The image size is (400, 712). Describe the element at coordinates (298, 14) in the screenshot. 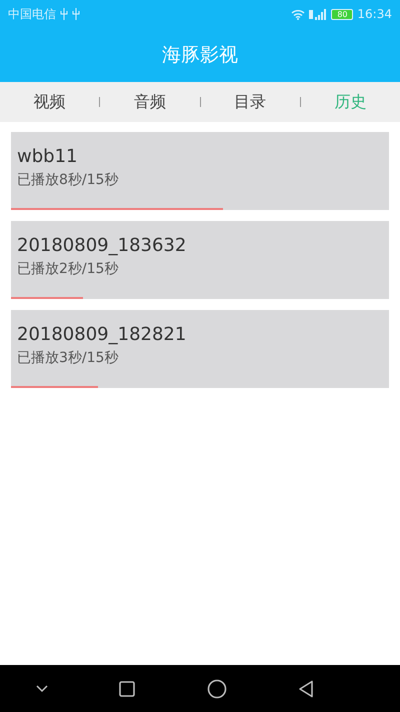

I see `wifi-icon` at that location.